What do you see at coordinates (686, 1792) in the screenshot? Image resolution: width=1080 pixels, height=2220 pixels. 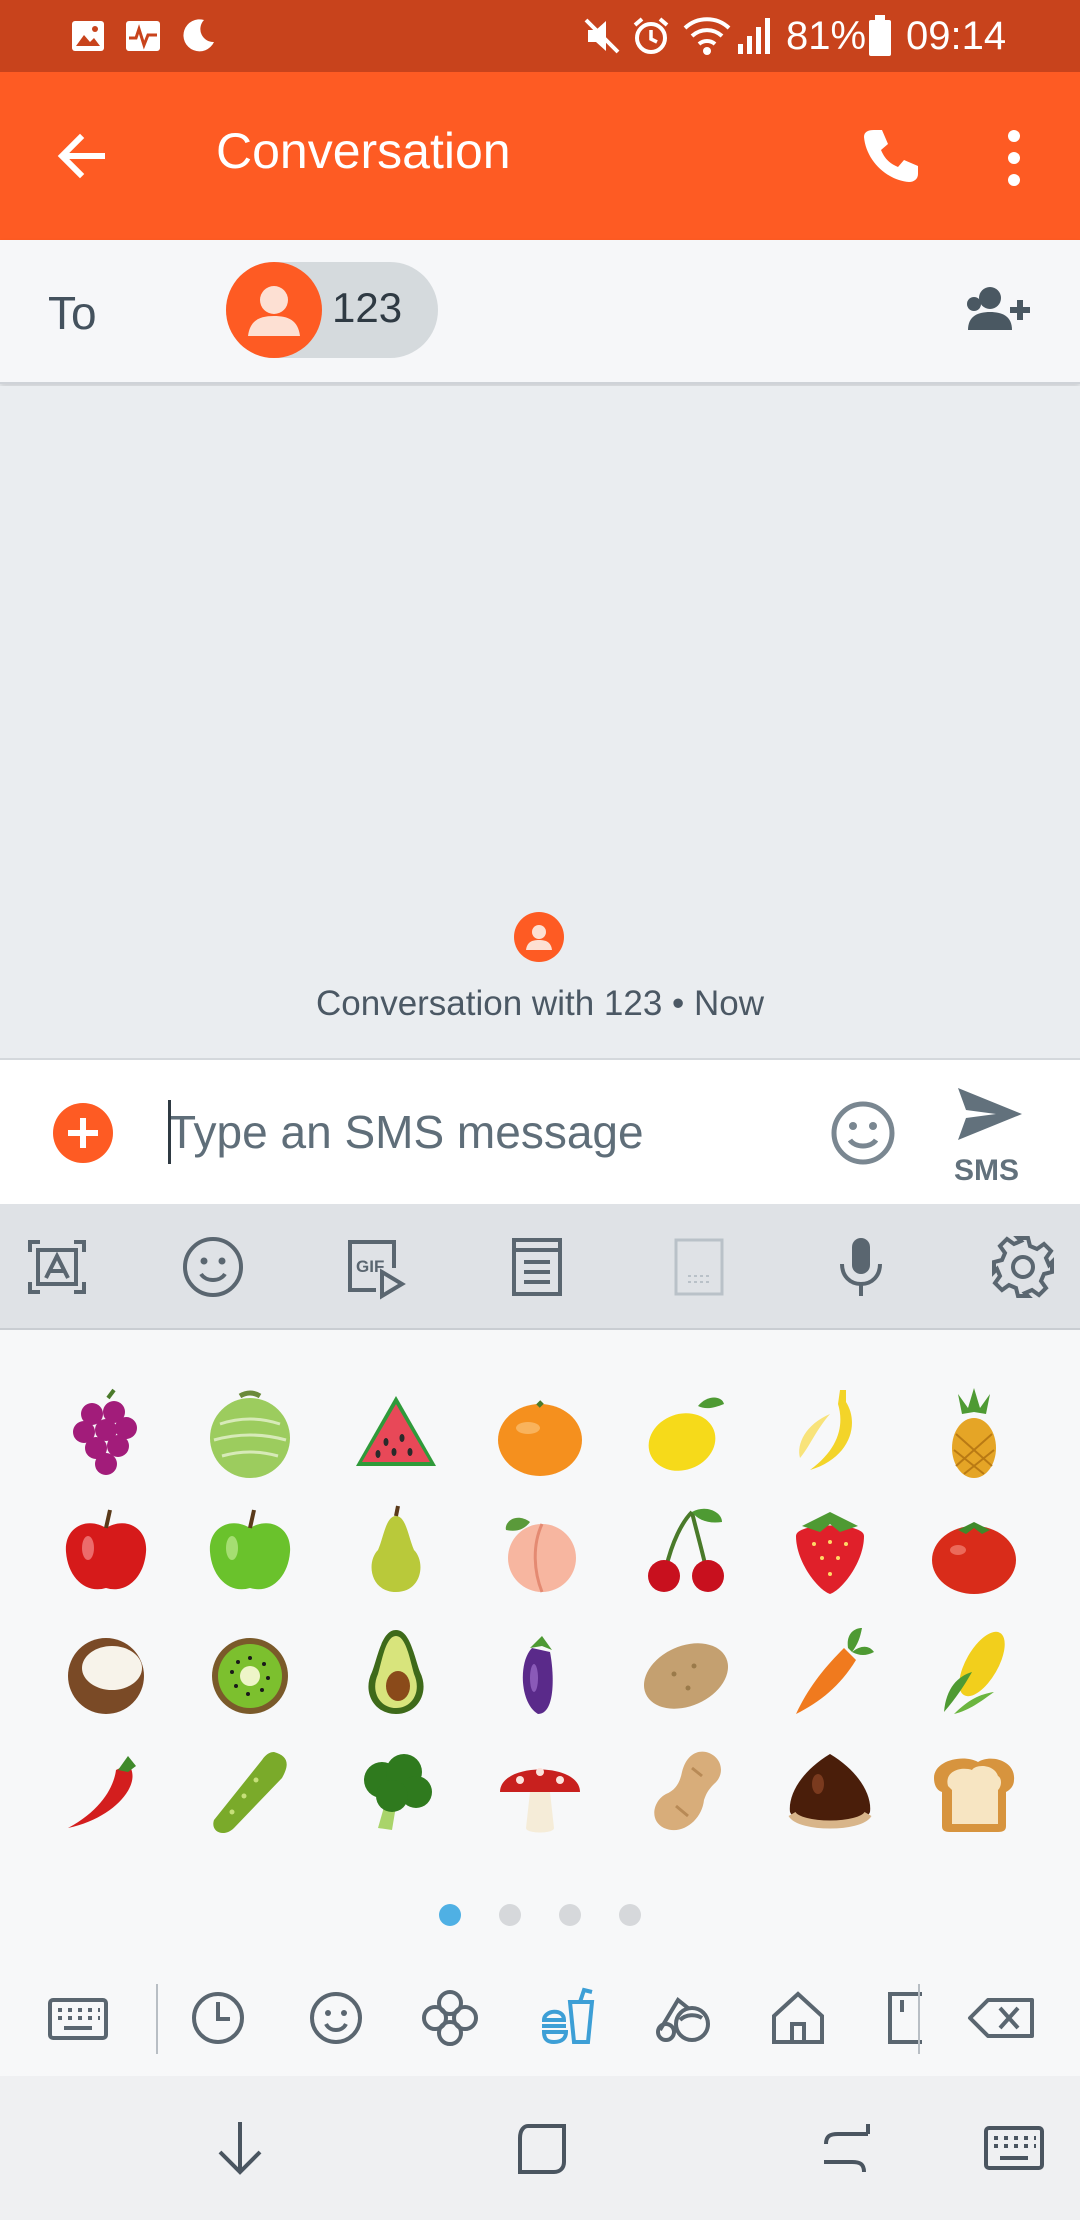 I see `emoji-peanuts` at bounding box center [686, 1792].